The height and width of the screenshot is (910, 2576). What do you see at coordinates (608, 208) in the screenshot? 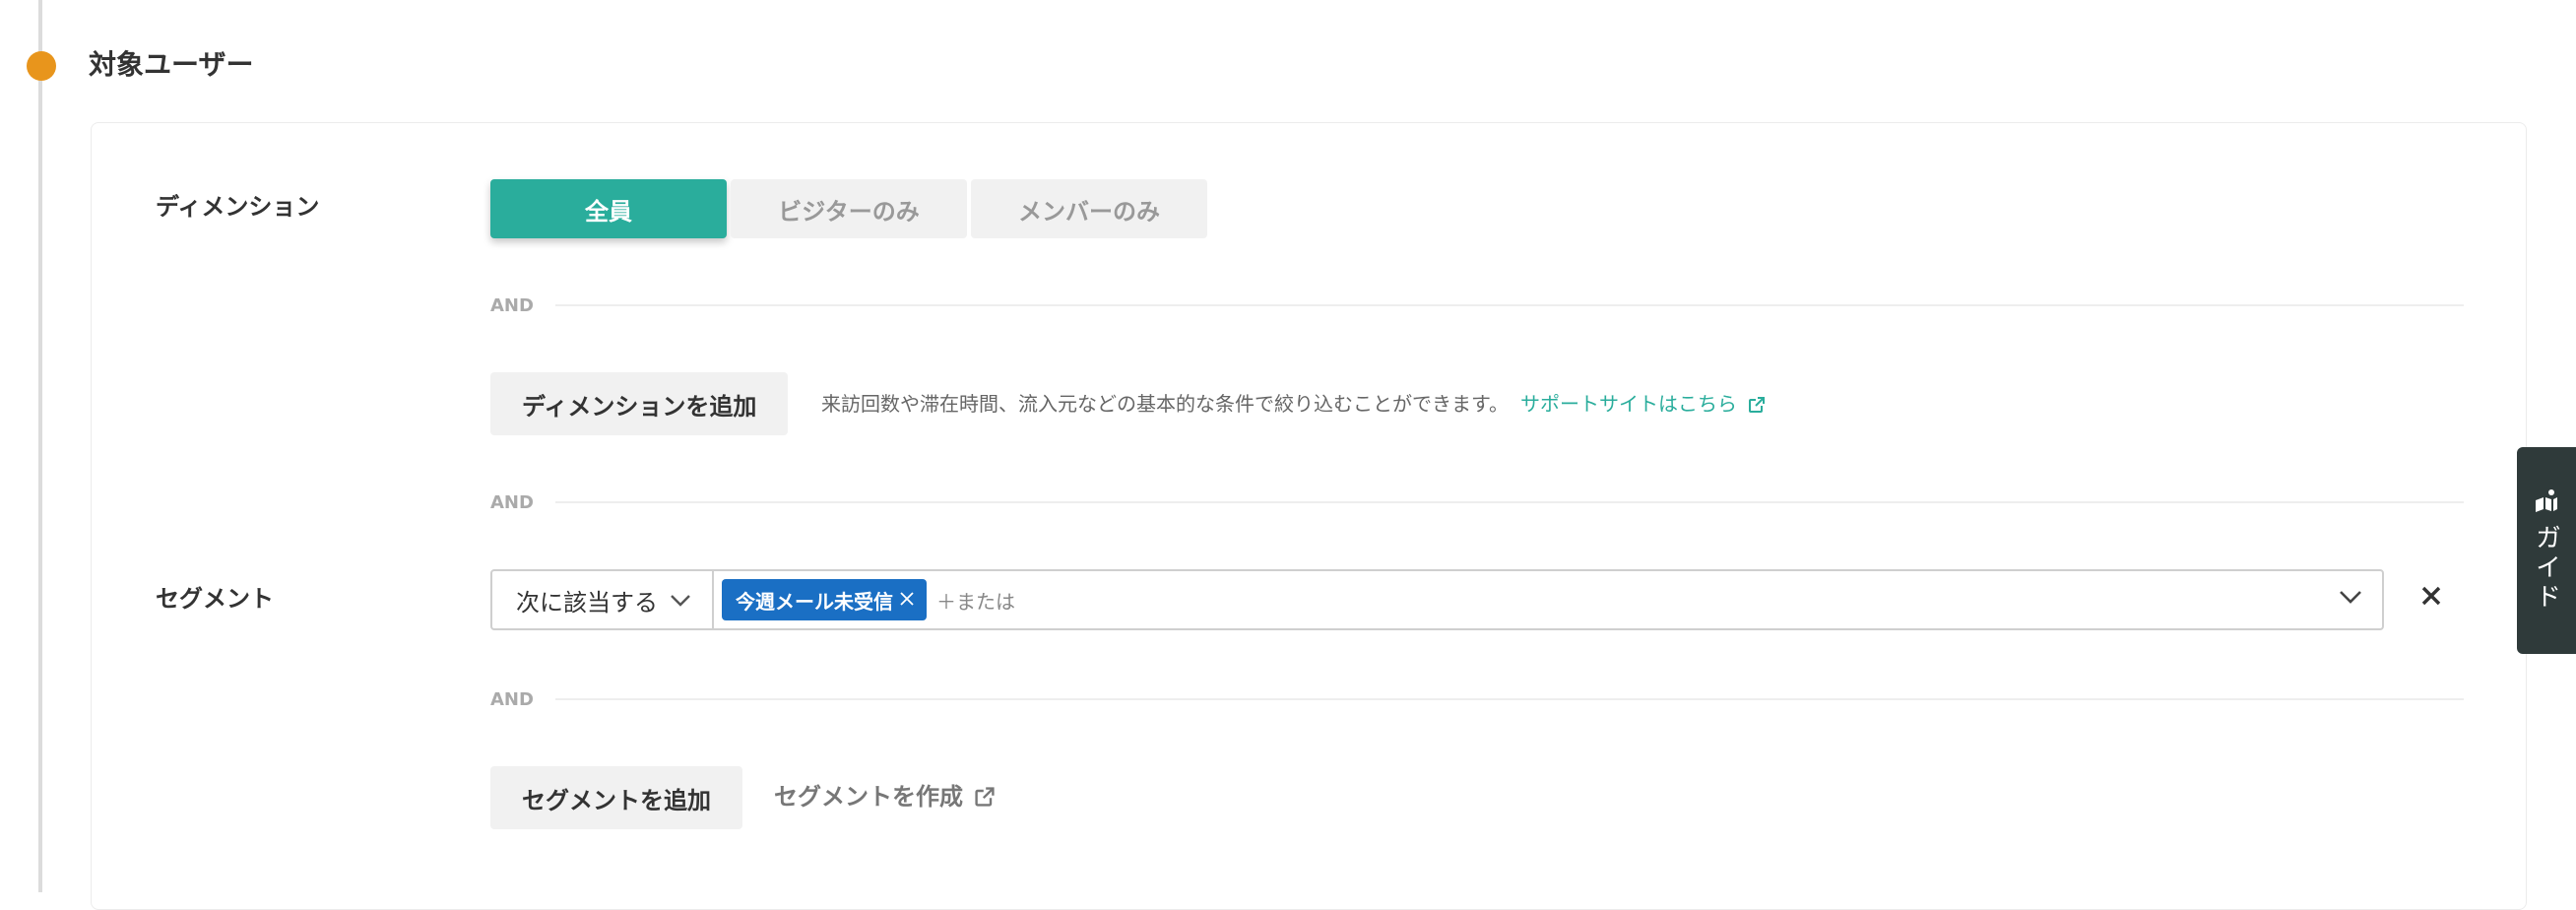
I see `dimension-option-all: 全員` at bounding box center [608, 208].